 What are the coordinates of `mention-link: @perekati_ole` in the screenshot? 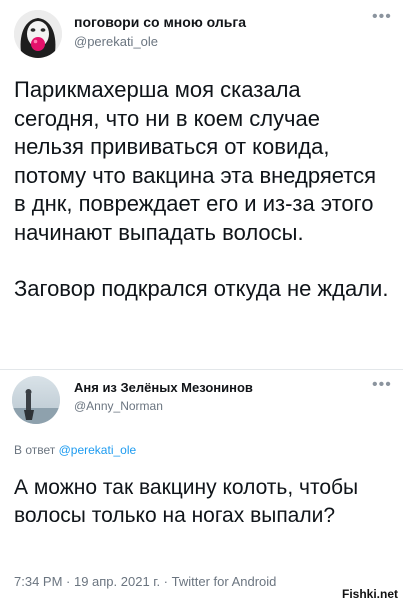 It's located at (98, 450).